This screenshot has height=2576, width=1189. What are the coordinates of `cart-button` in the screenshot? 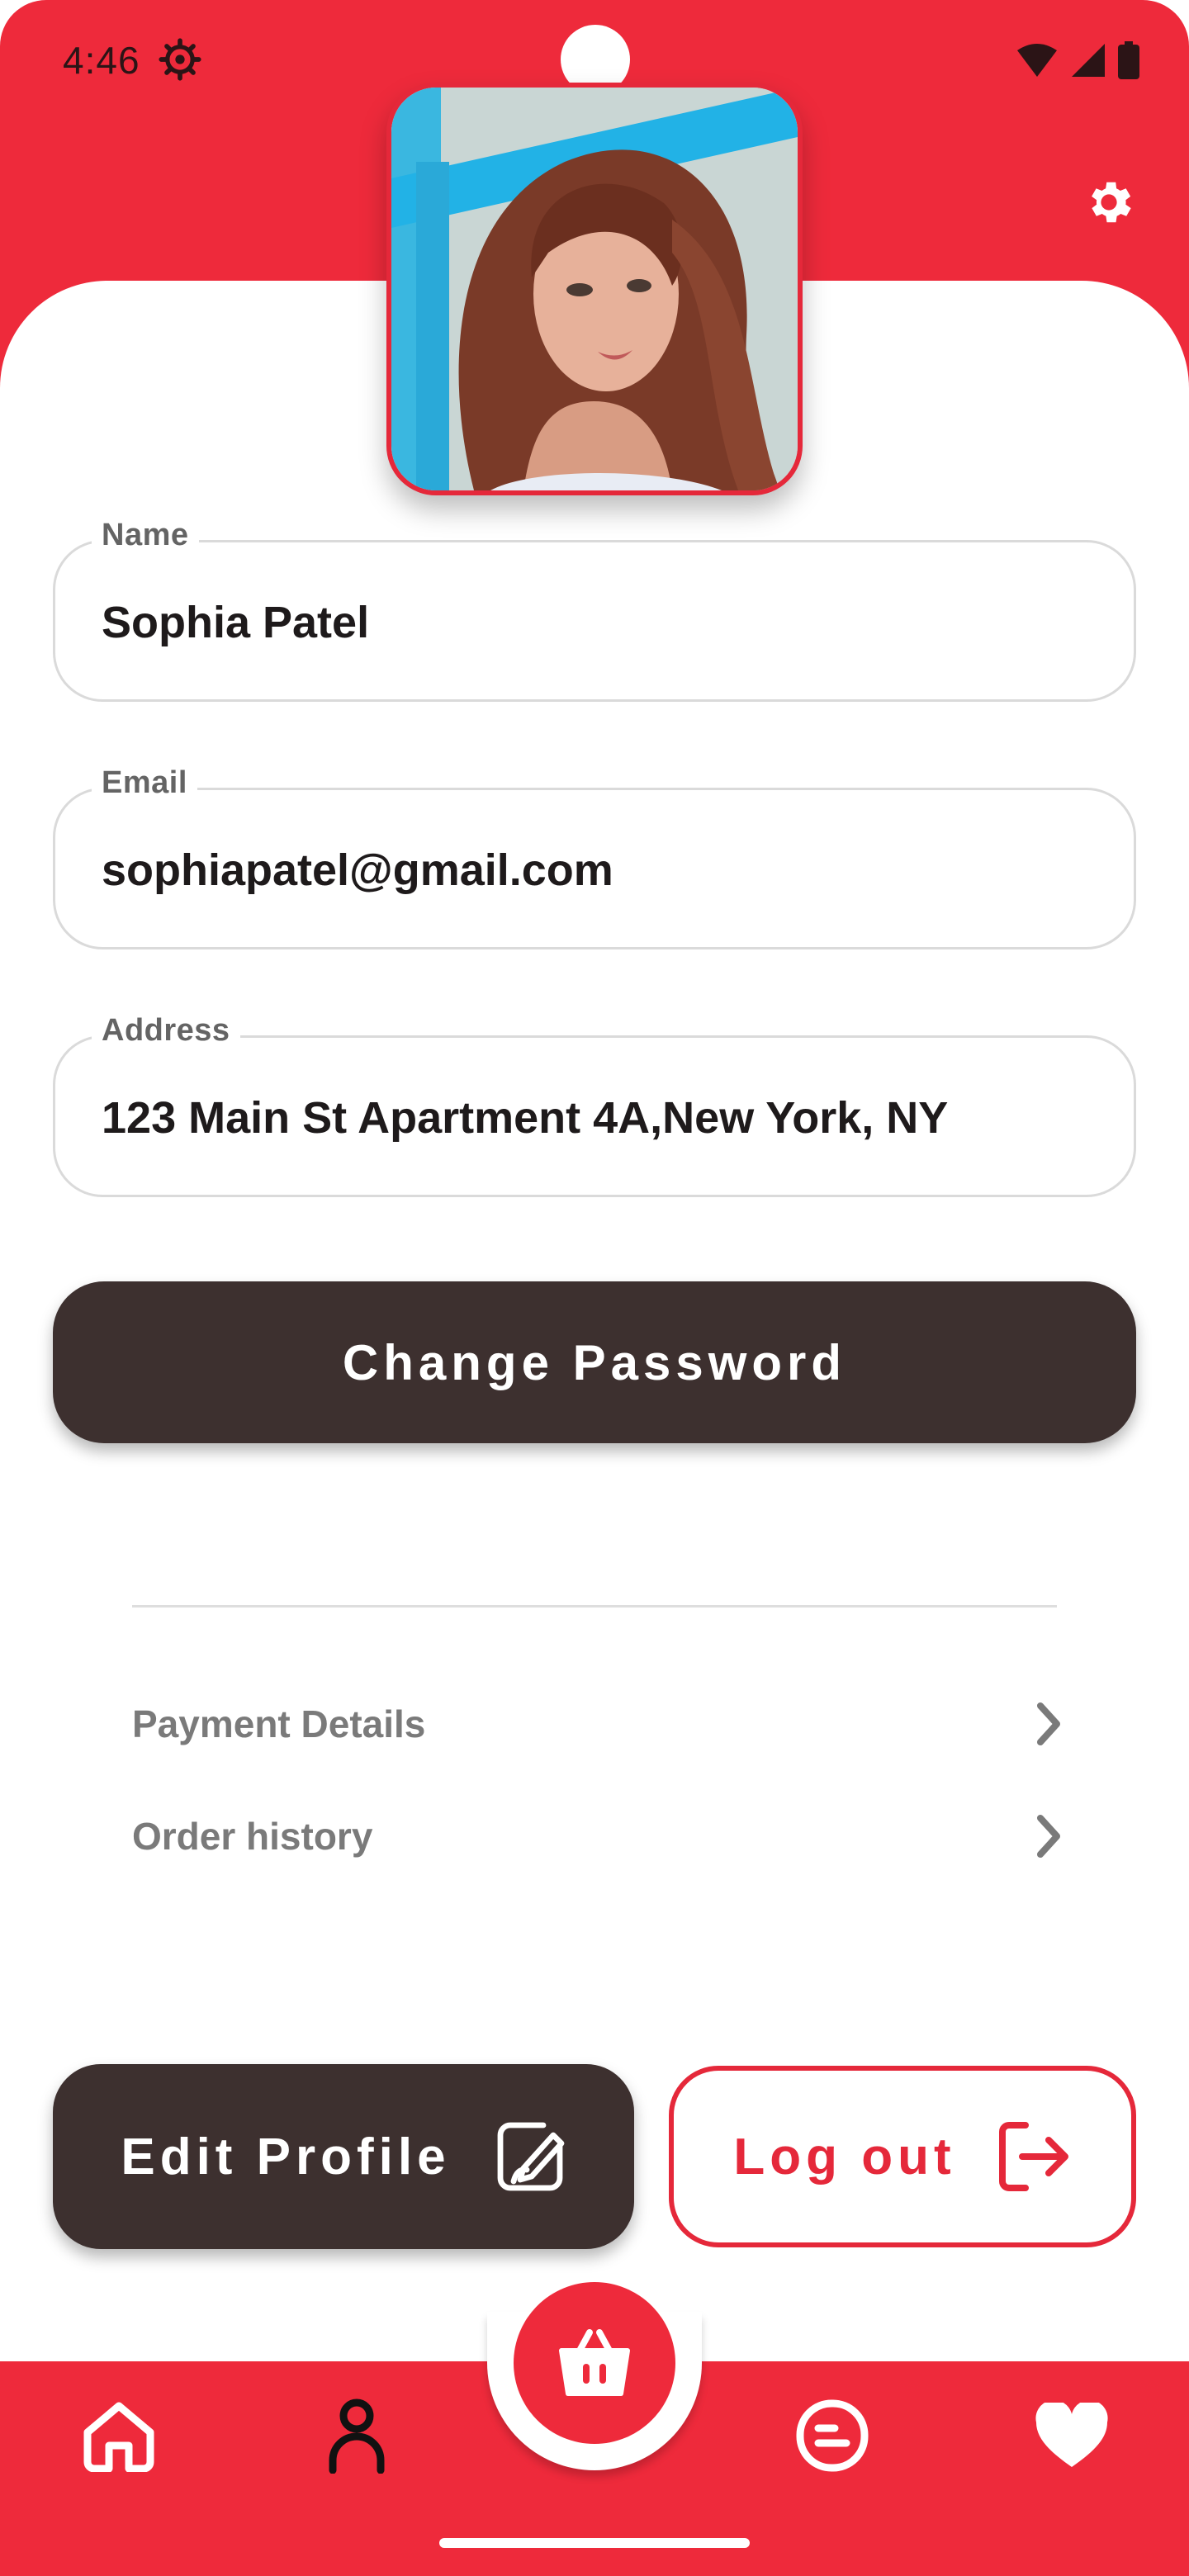 It's located at (594, 2363).